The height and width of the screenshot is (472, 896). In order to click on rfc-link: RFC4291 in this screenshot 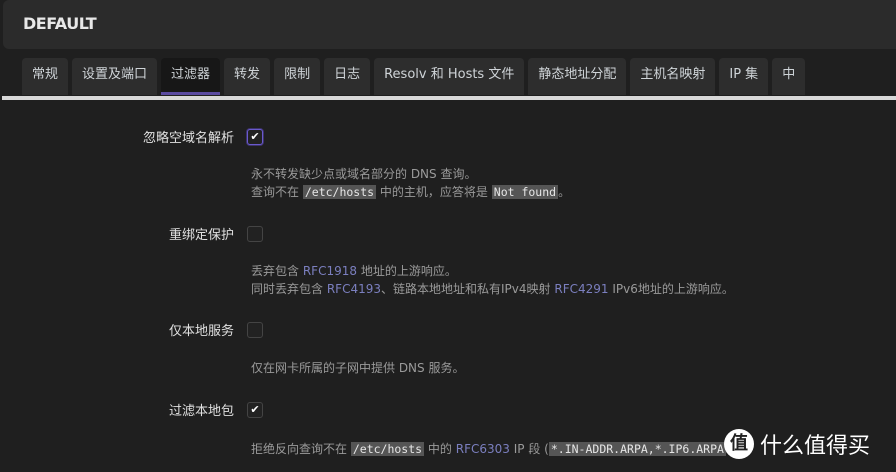, I will do `click(581, 289)`.